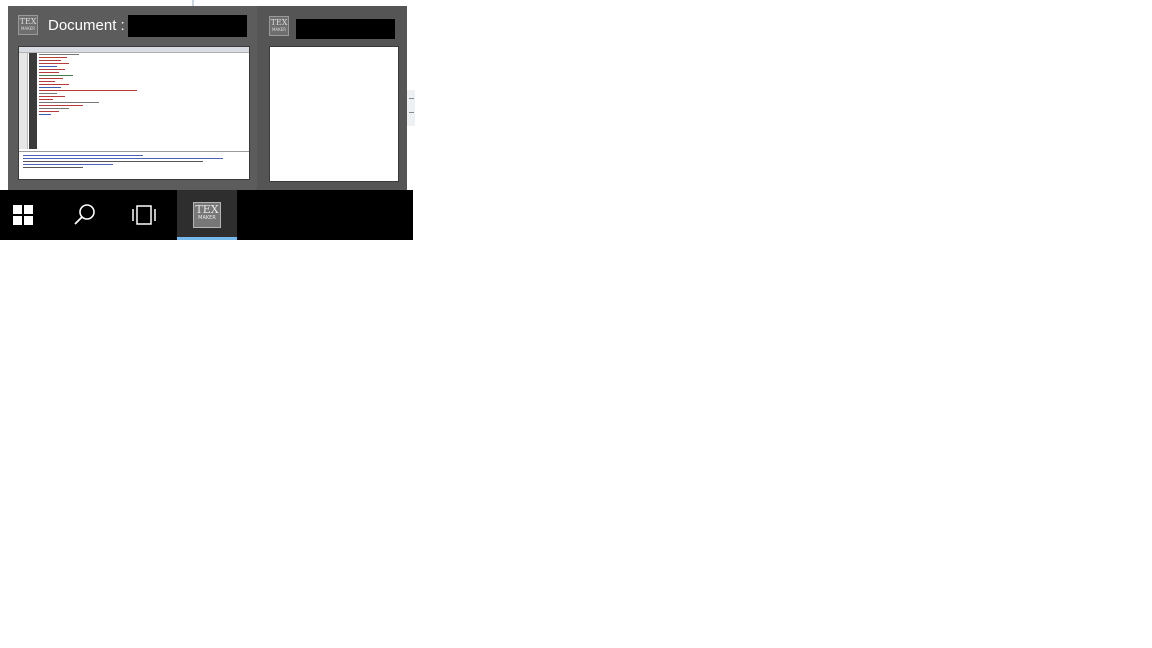 This screenshot has width=1152, height=648. Describe the element at coordinates (334, 114) in the screenshot. I see `window-preview-second` at that location.